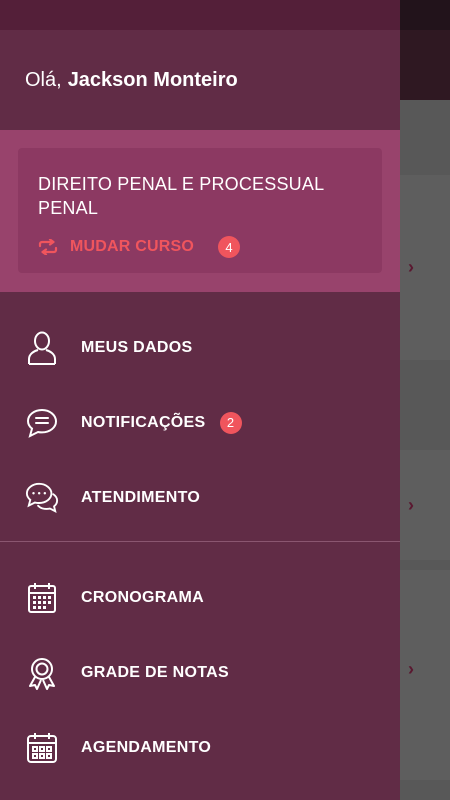 The image size is (450, 800). I want to click on course-count-badge: 4, so click(228, 247).